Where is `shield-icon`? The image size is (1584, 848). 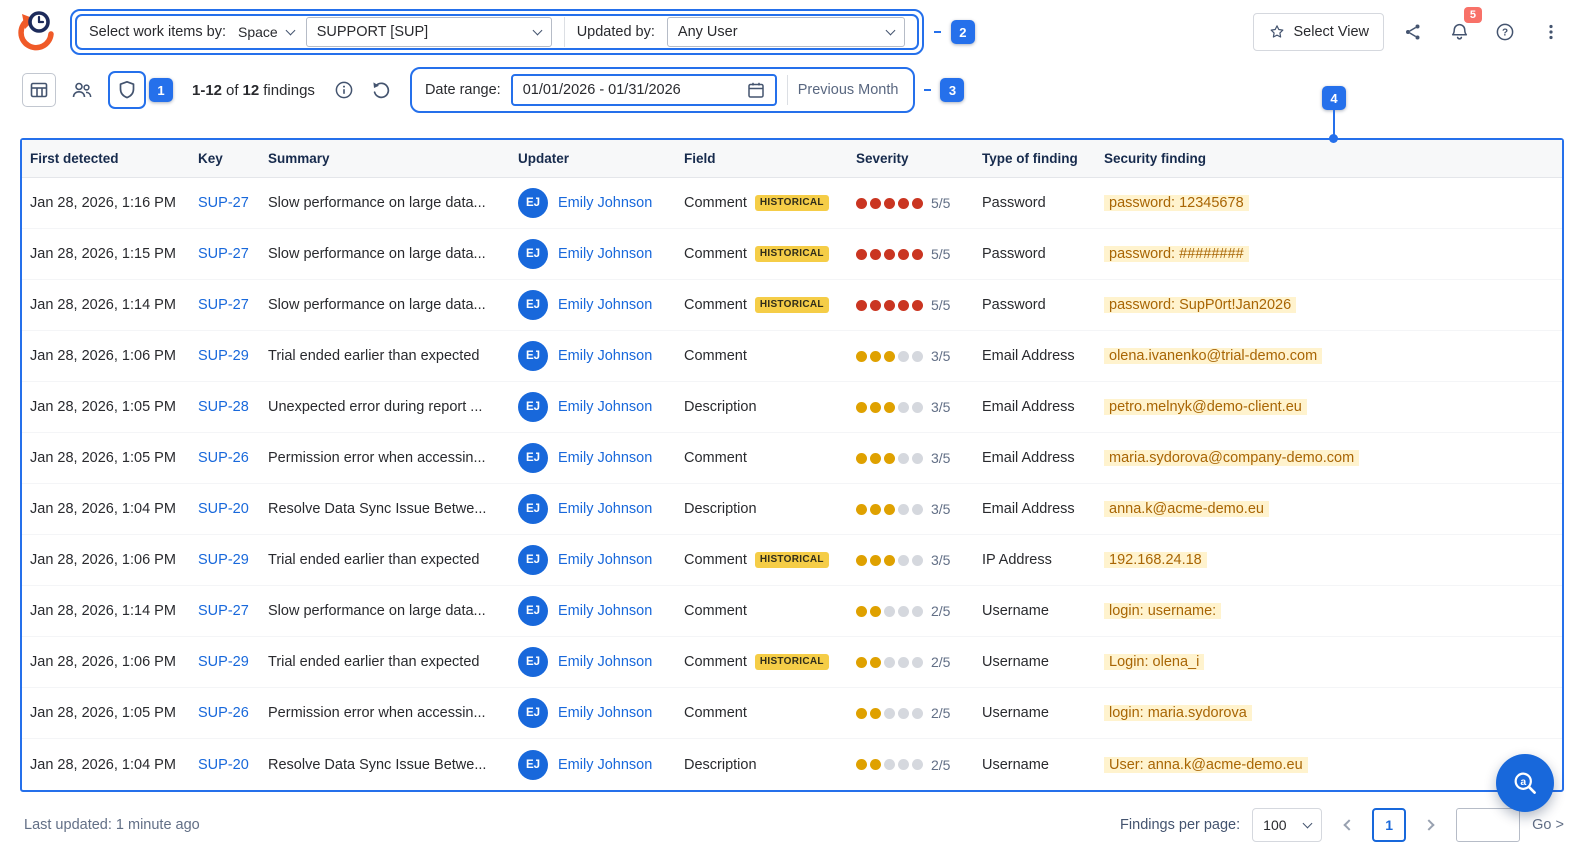 shield-icon is located at coordinates (127, 90).